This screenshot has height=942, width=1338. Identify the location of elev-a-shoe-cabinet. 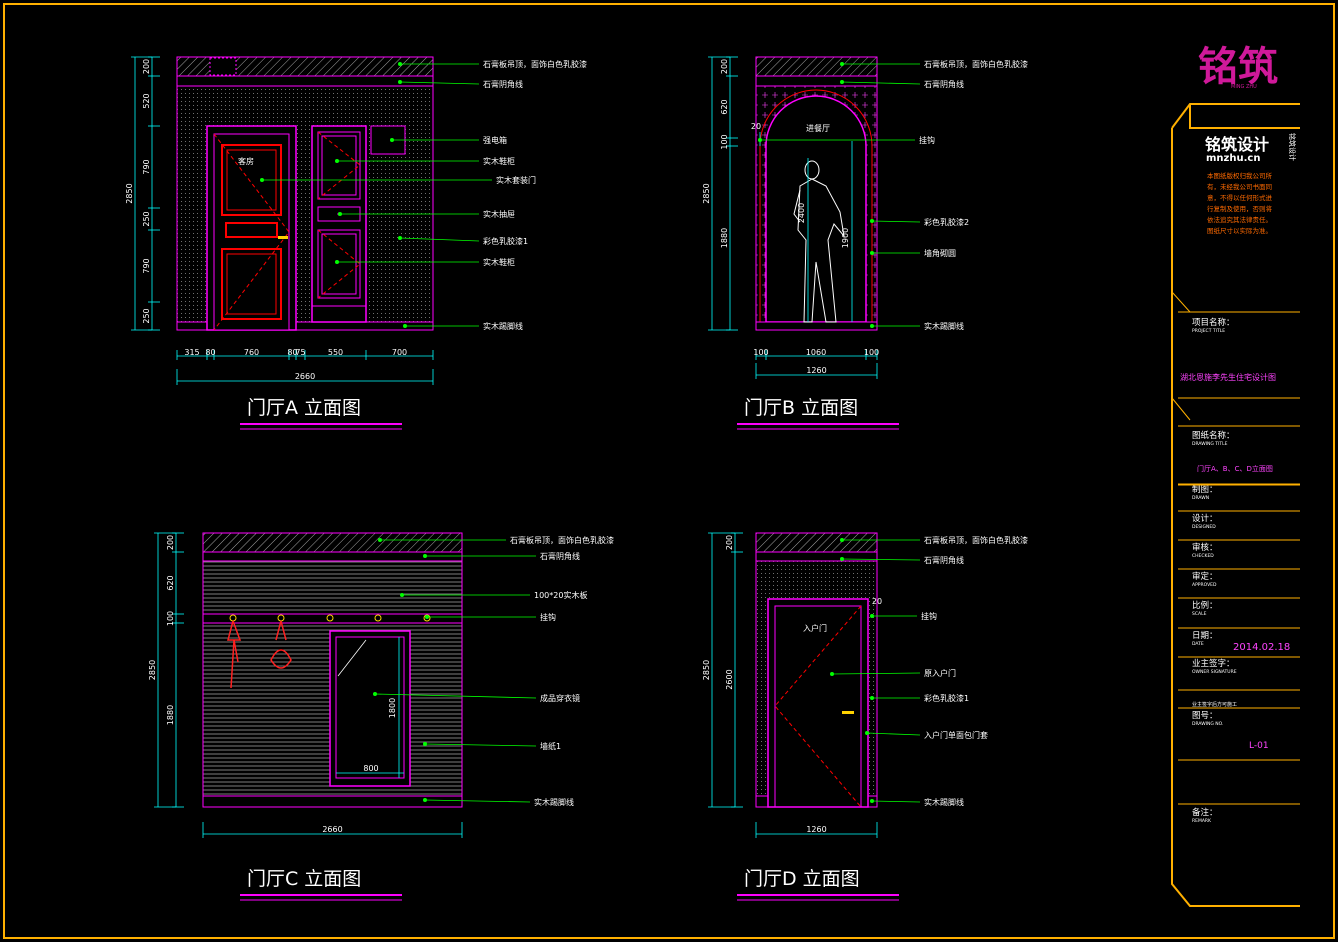
(339, 224).